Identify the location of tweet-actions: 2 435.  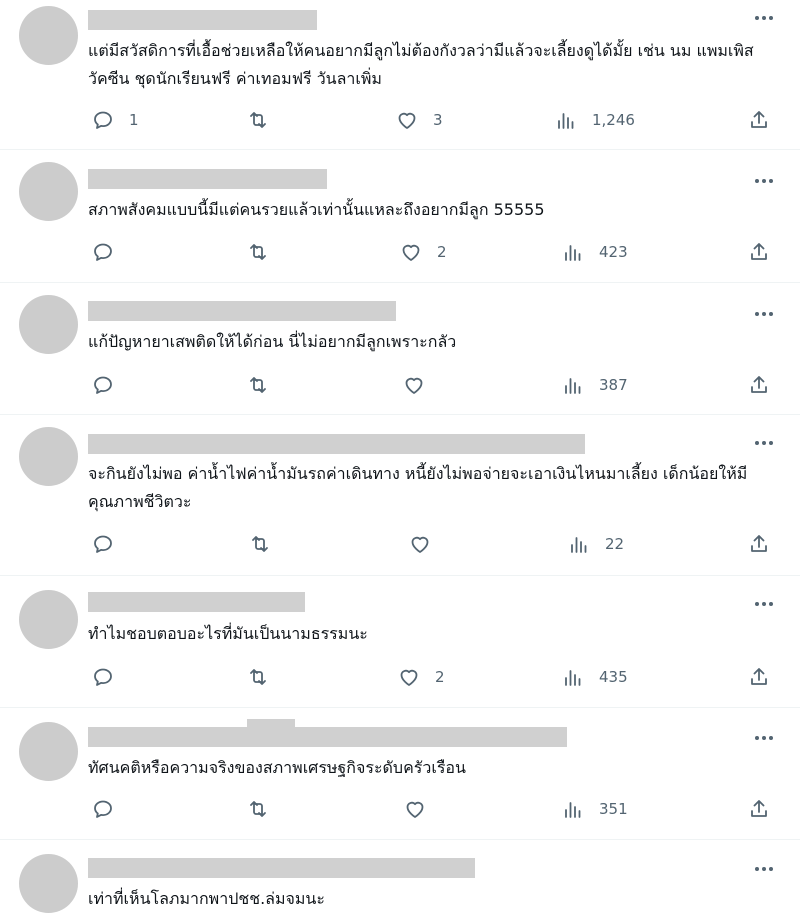
(433, 677).